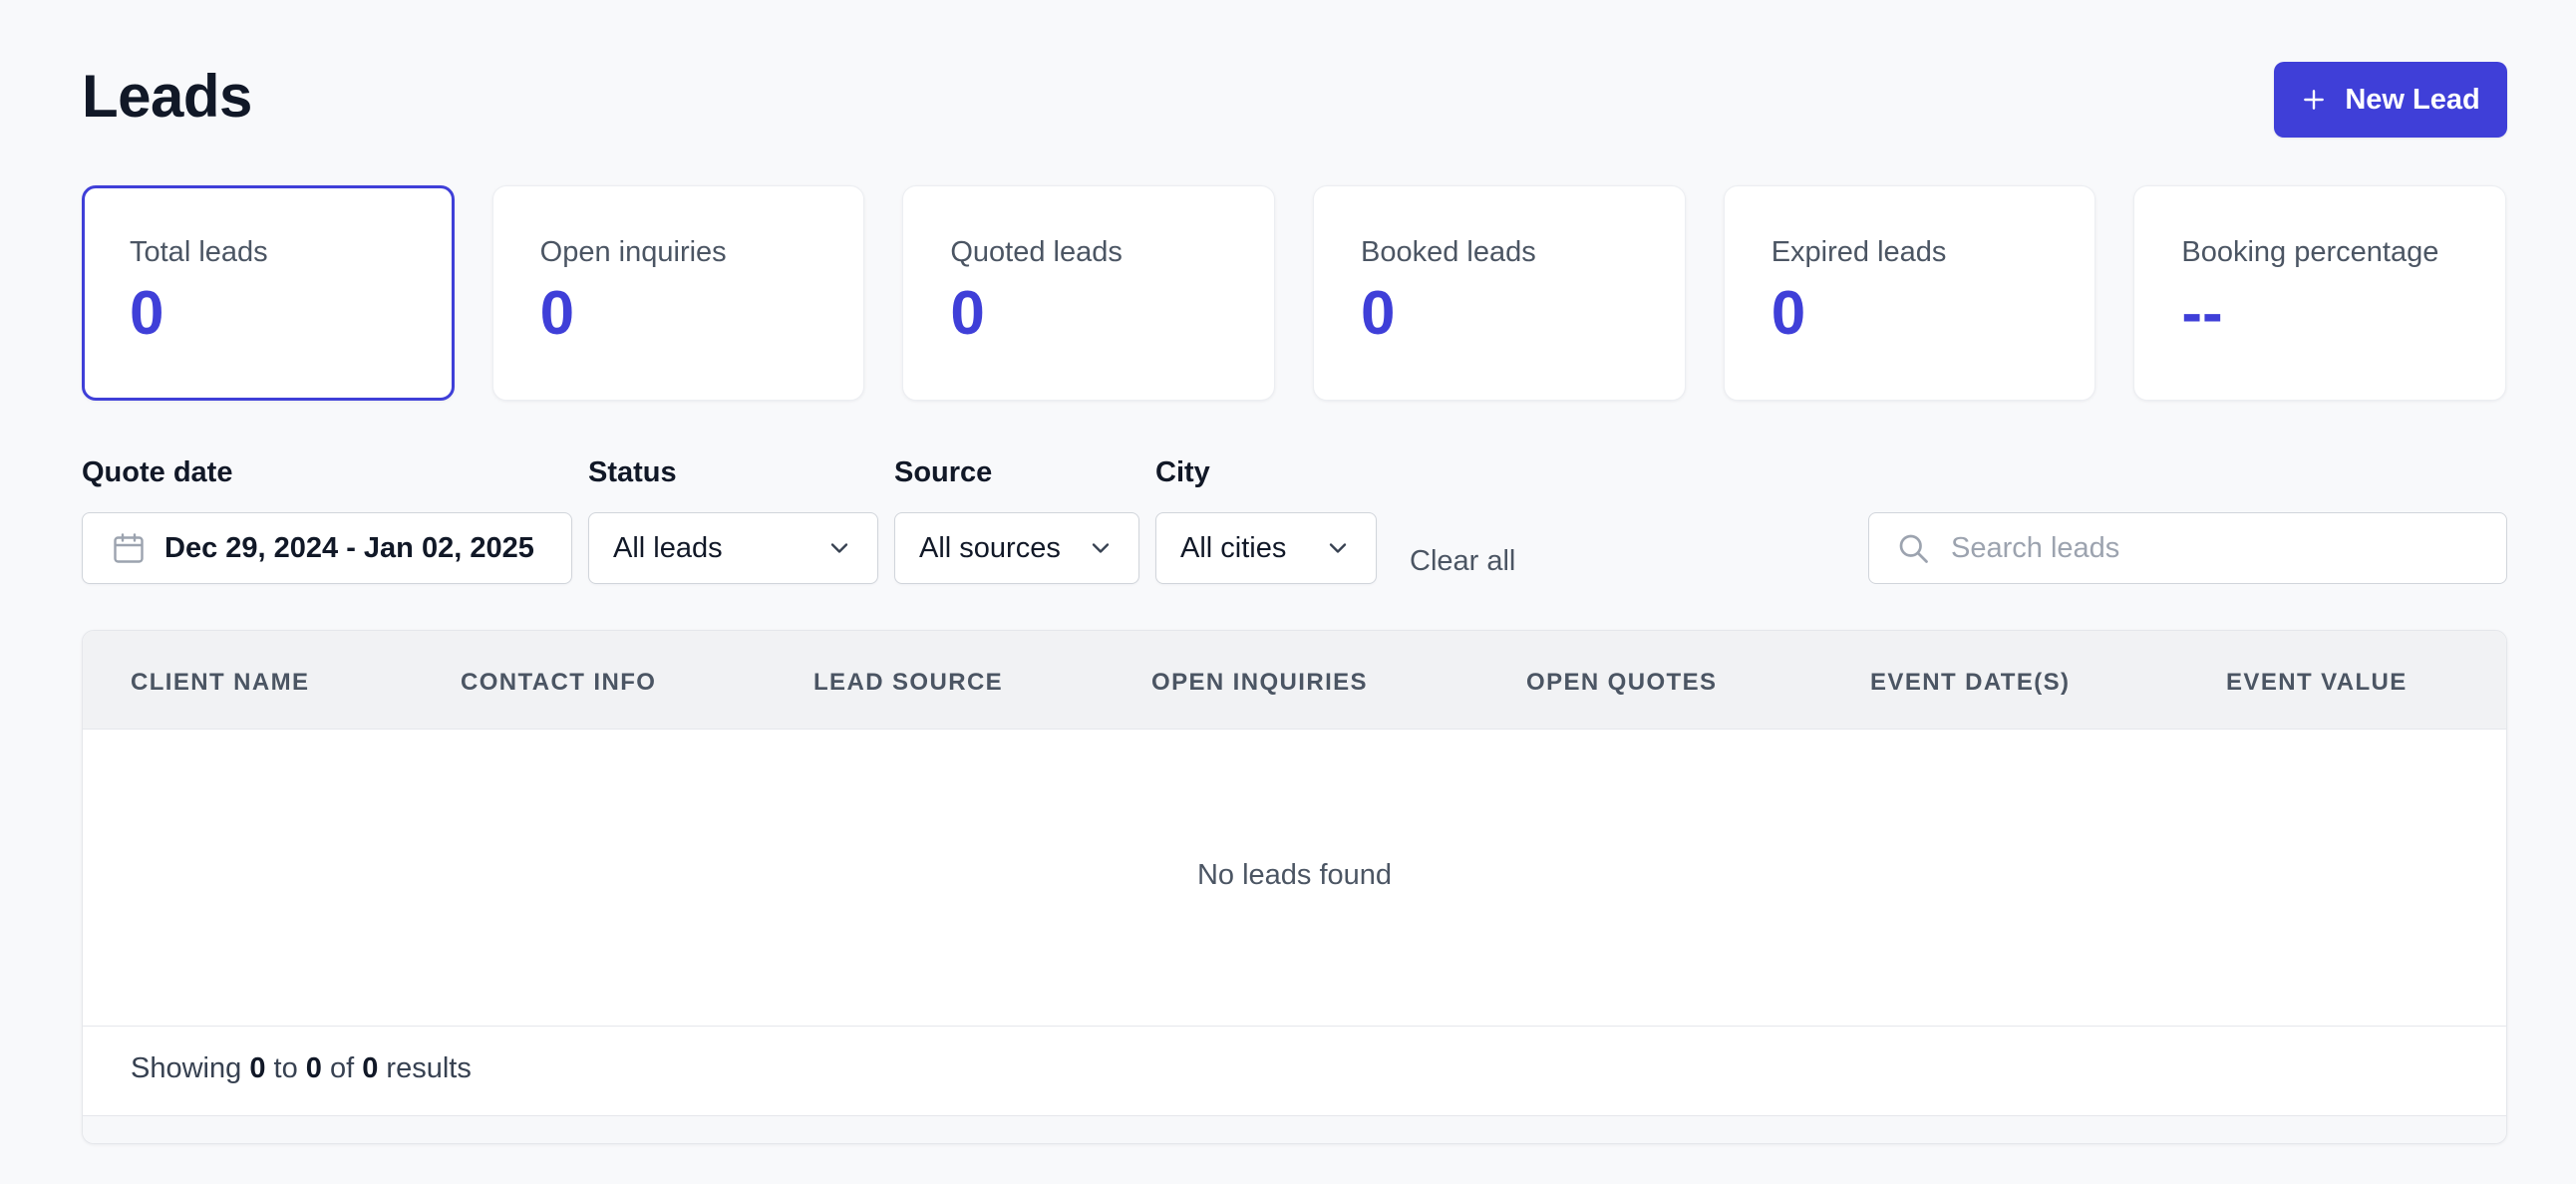 This screenshot has height=1184, width=2576. Describe the element at coordinates (1621, 683) in the screenshot. I see `column-header-open-quotes: OPEN QUOTES` at that location.